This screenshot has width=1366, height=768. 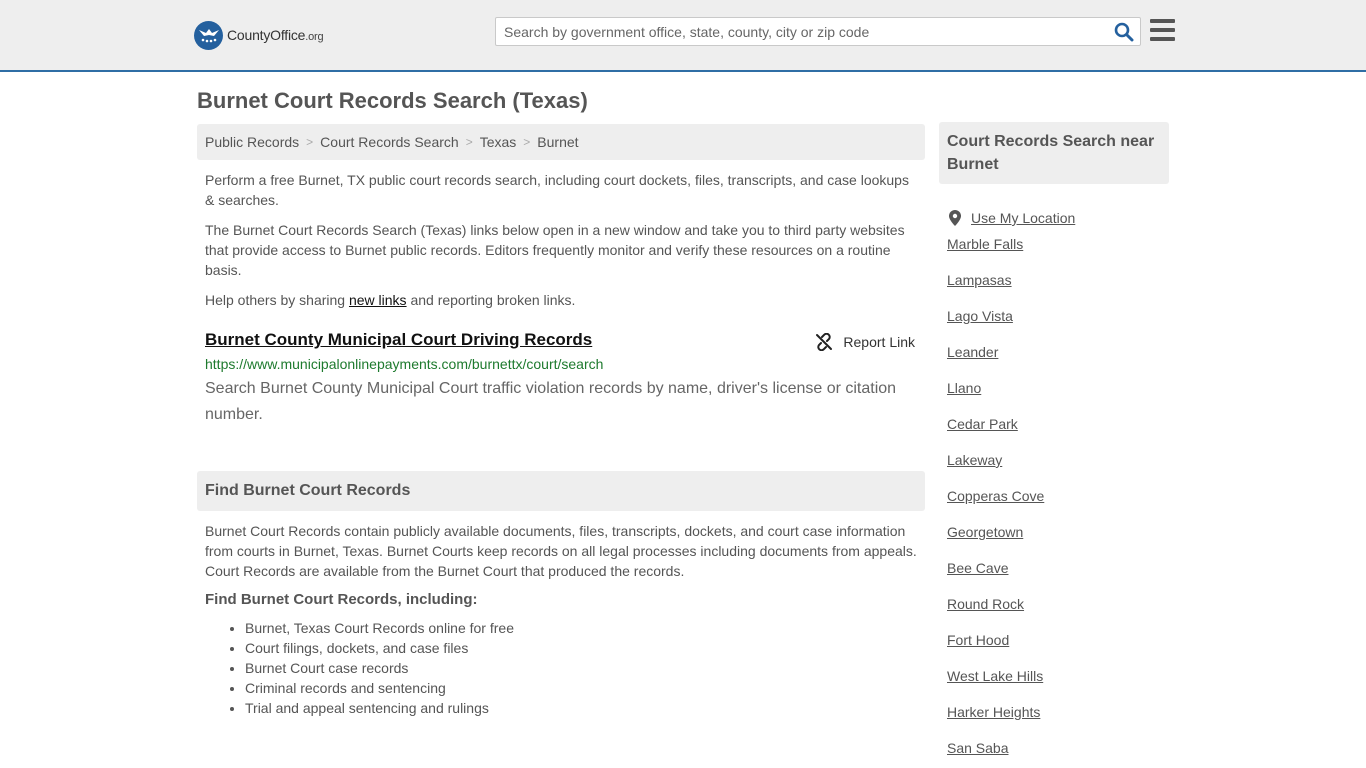 I want to click on list-item: Bee Cave, so click(x=1058, y=578).